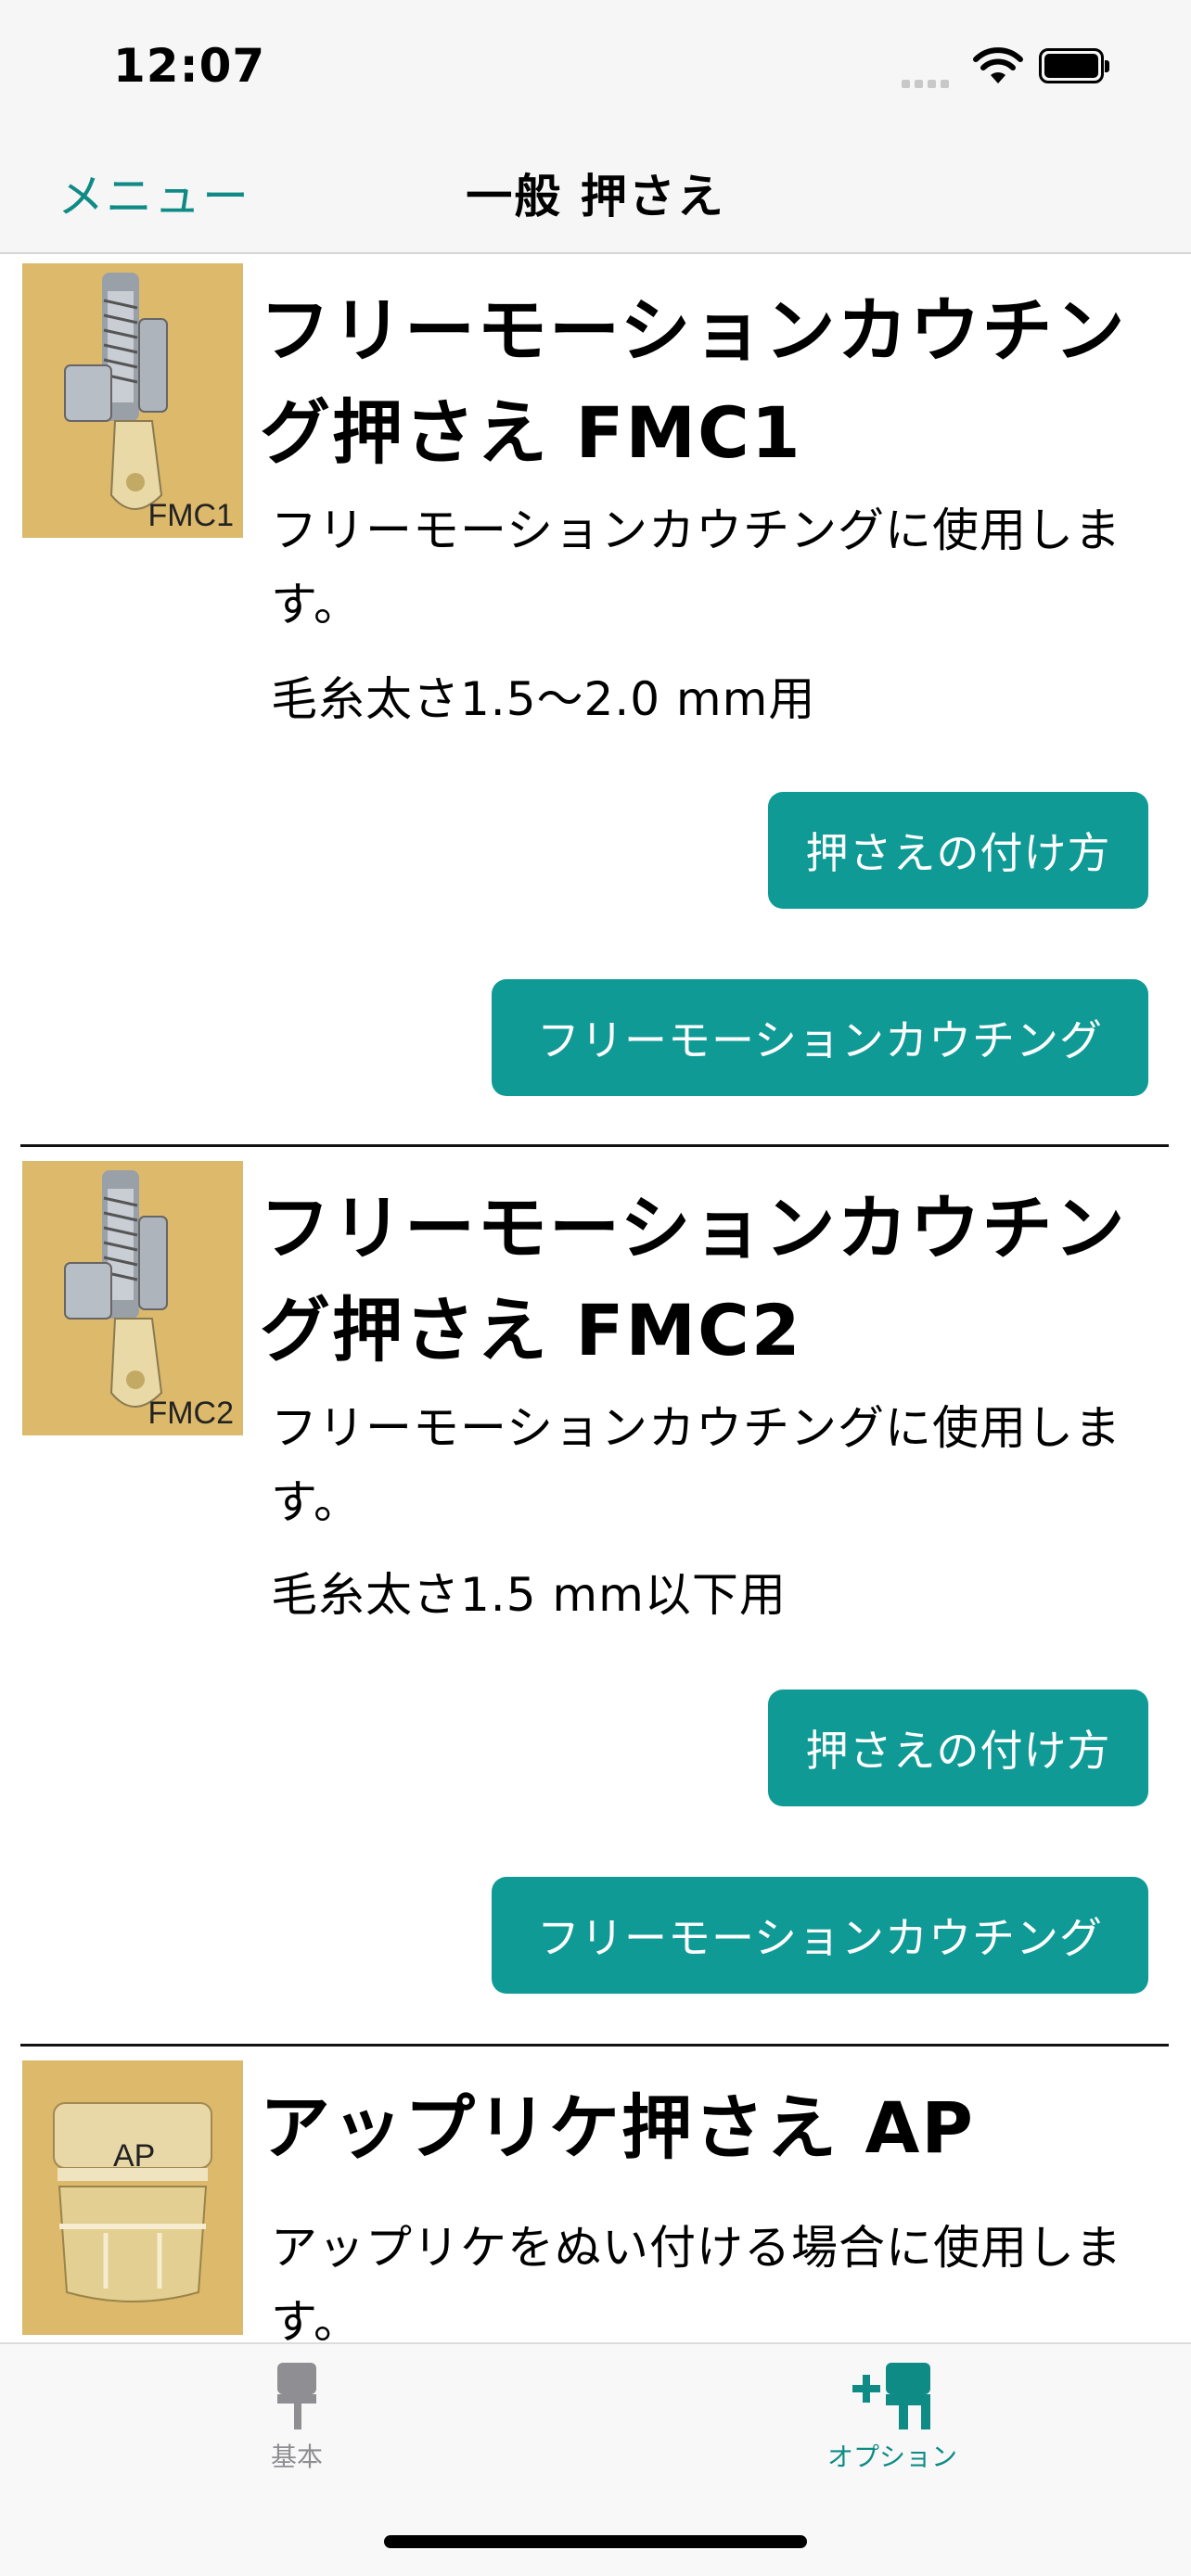  What do you see at coordinates (543, 699) in the screenshot?
I see `item-spec: 毛糸太さ1.5〜2.0 mm用` at bounding box center [543, 699].